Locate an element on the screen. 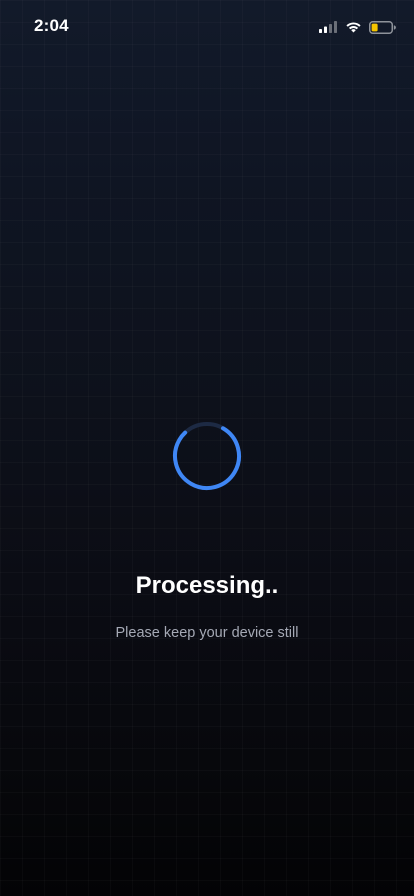 This screenshot has height=896, width=414. status-time: 2:04 is located at coordinates (51, 25).